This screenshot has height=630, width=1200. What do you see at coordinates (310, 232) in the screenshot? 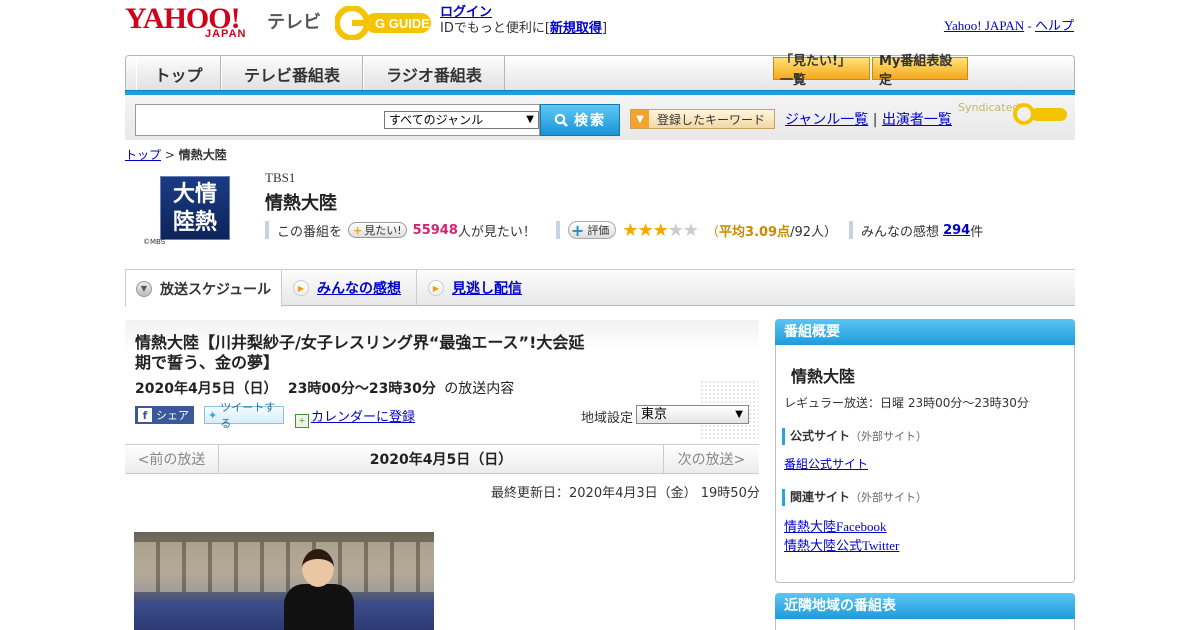
I see `want-prefix: この番組を` at bounding box center [310, 232].